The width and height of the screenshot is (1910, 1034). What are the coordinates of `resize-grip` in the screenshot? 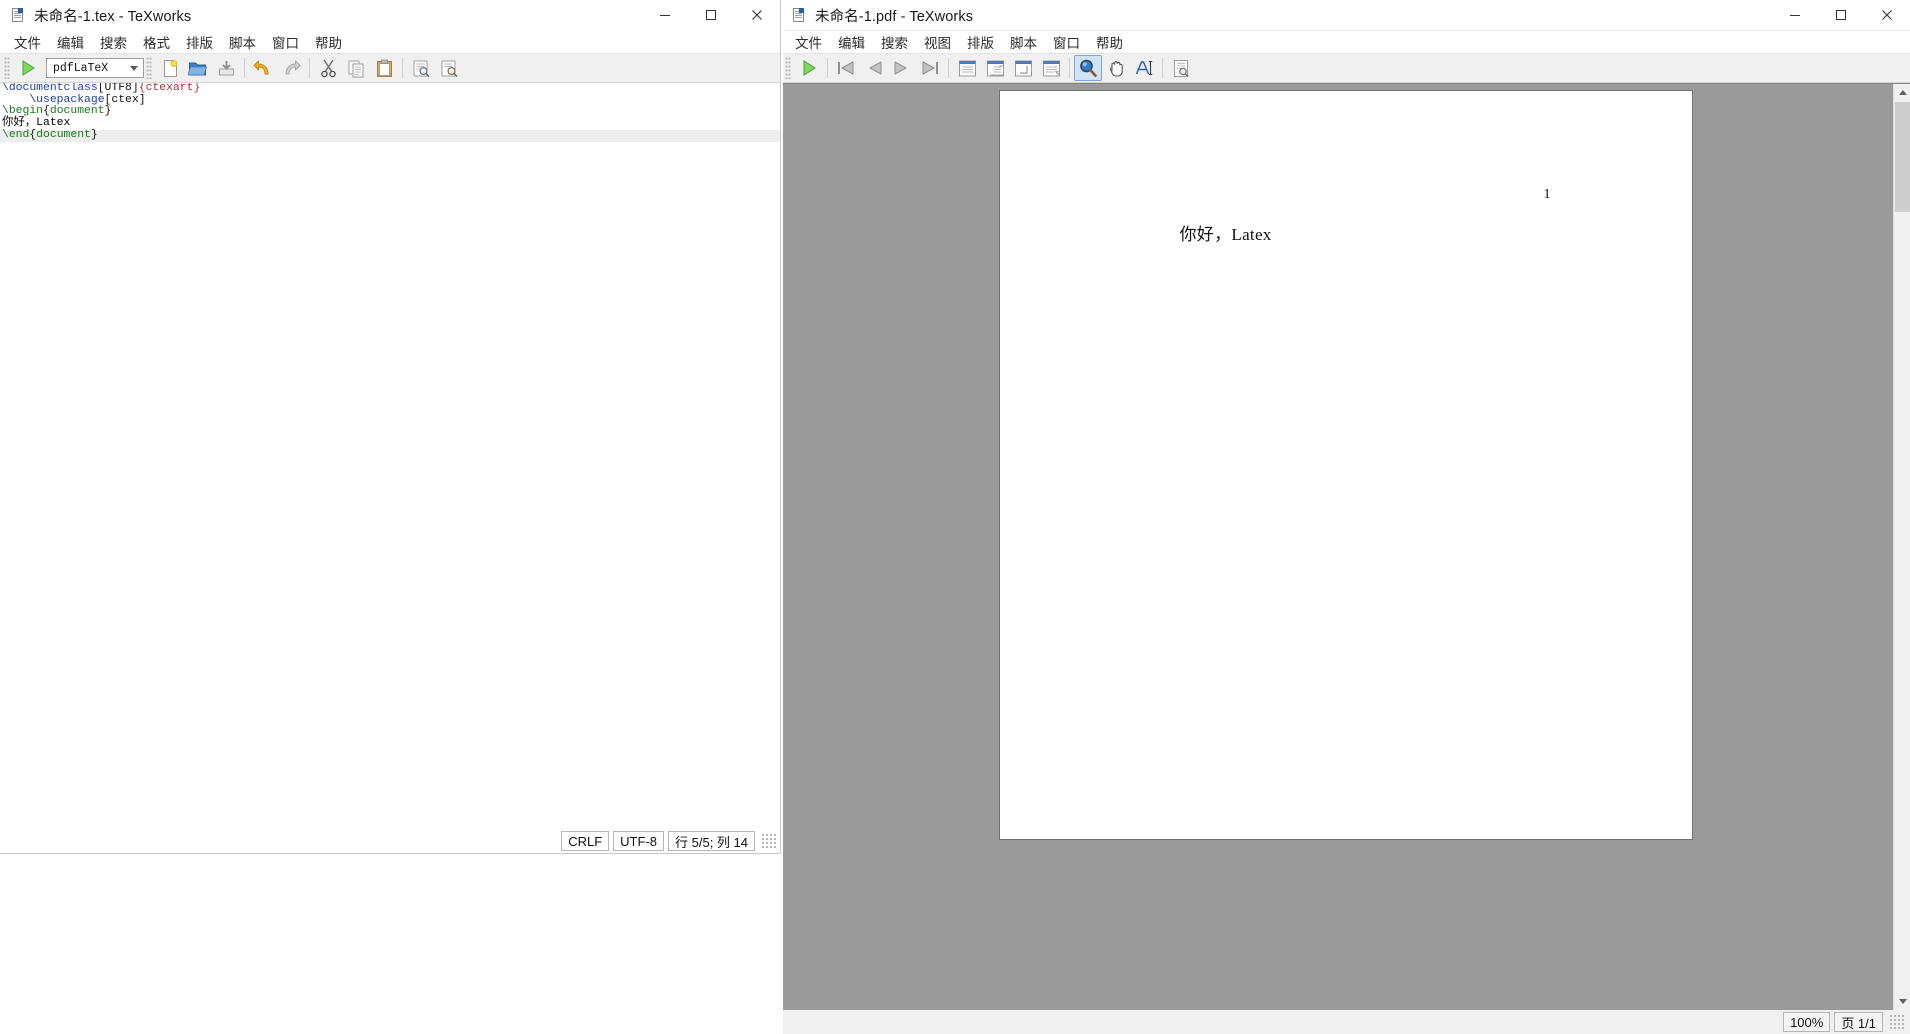 It's located at (769, 841).